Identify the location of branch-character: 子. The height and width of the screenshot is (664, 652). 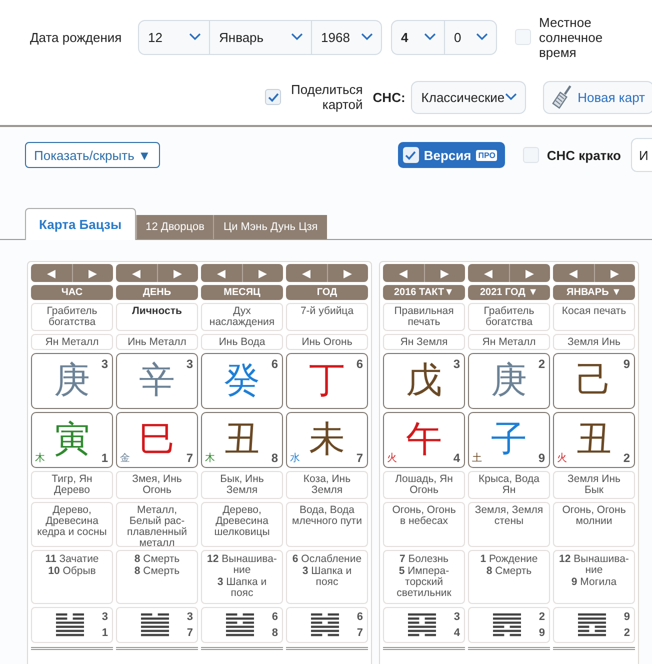
(509, 440).